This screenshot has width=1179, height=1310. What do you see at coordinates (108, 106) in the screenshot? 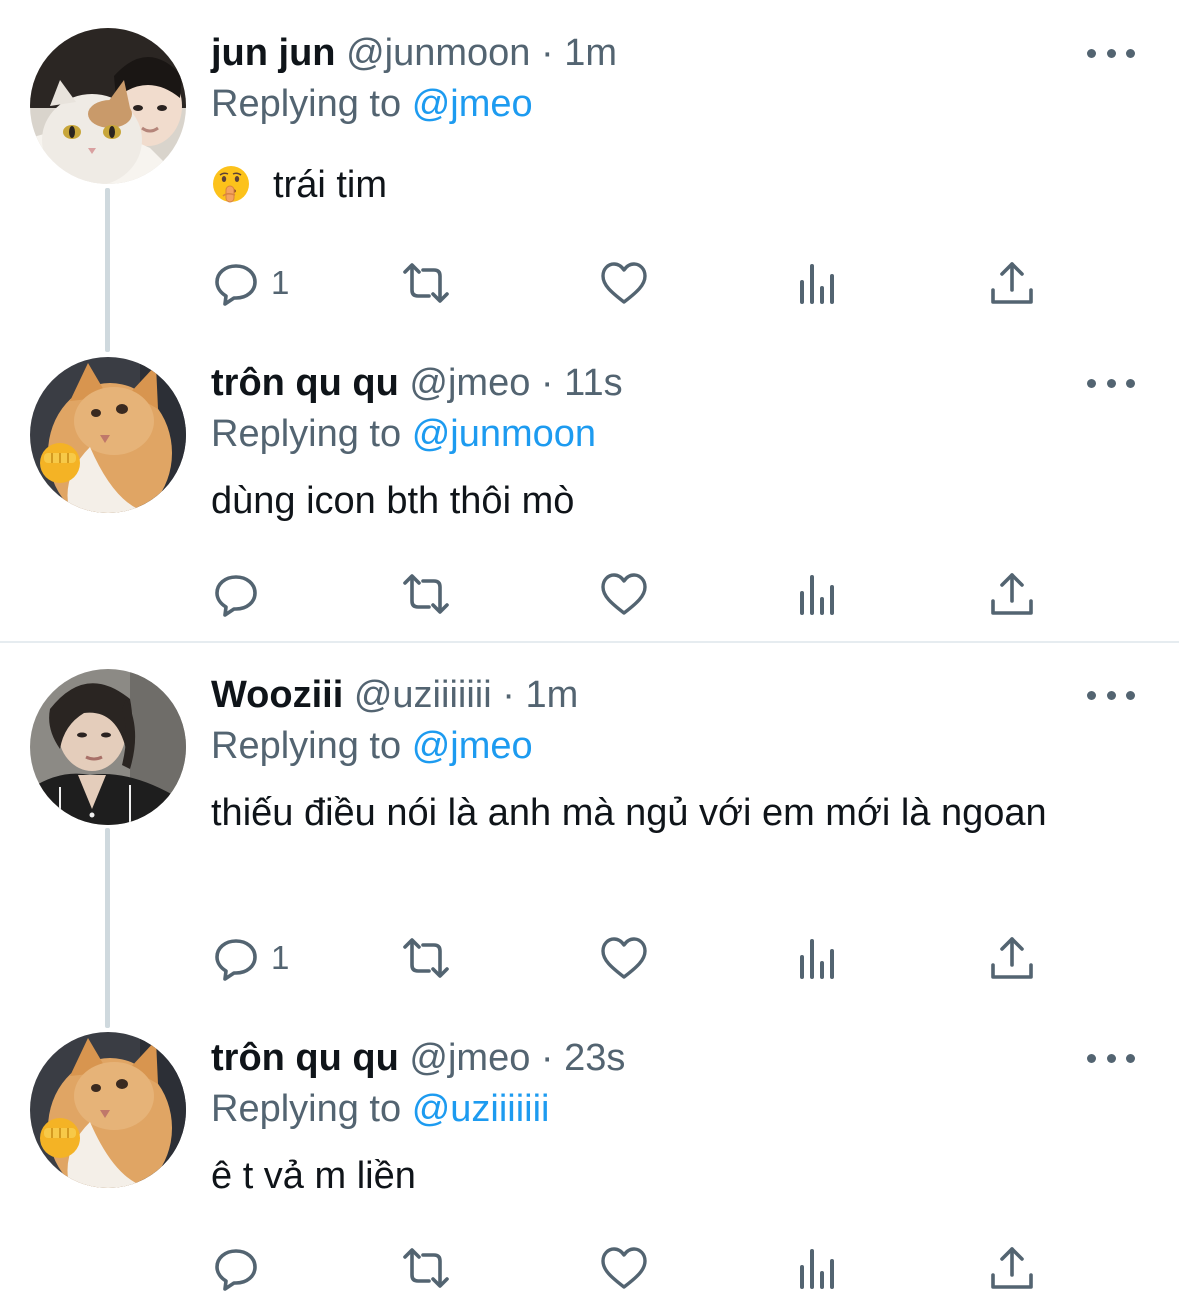
I see `avatar-junmoon` at bounding box center [108, 106].